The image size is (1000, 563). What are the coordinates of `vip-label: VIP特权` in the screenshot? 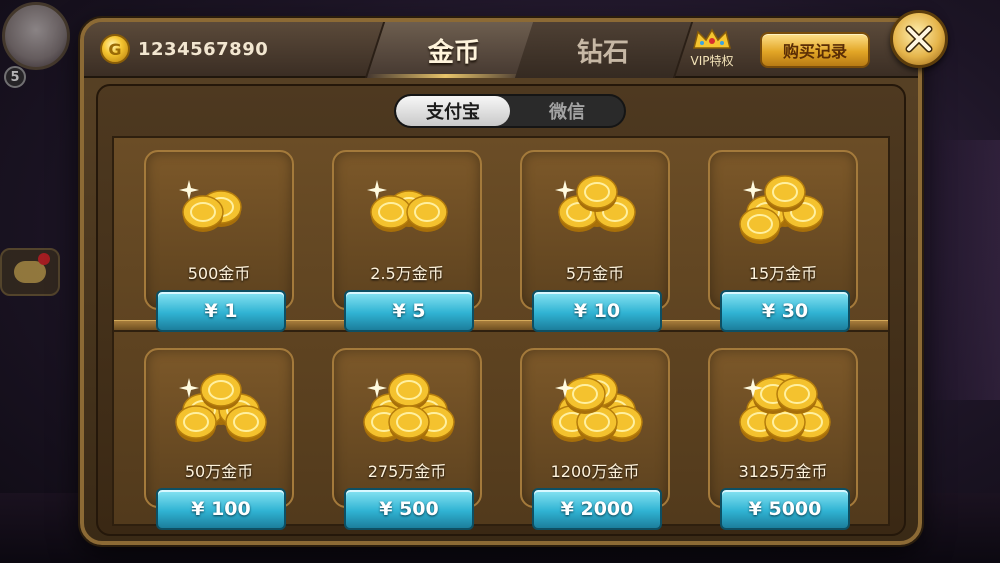 It's located at (712, 61).